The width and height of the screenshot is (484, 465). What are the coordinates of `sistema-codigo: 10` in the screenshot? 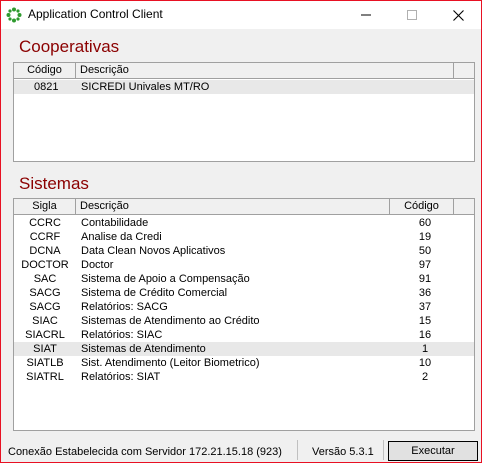 It's located at (425, 363).